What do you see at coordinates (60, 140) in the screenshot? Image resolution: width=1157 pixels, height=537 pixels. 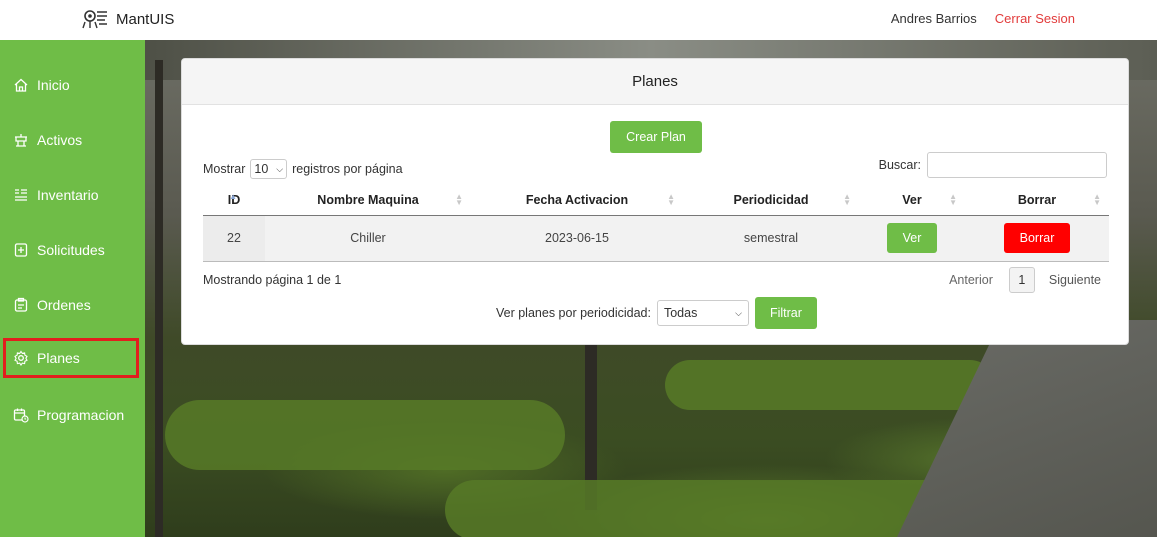 I see `sidebar-item-label: Activos` at bounding box center [60, 140].